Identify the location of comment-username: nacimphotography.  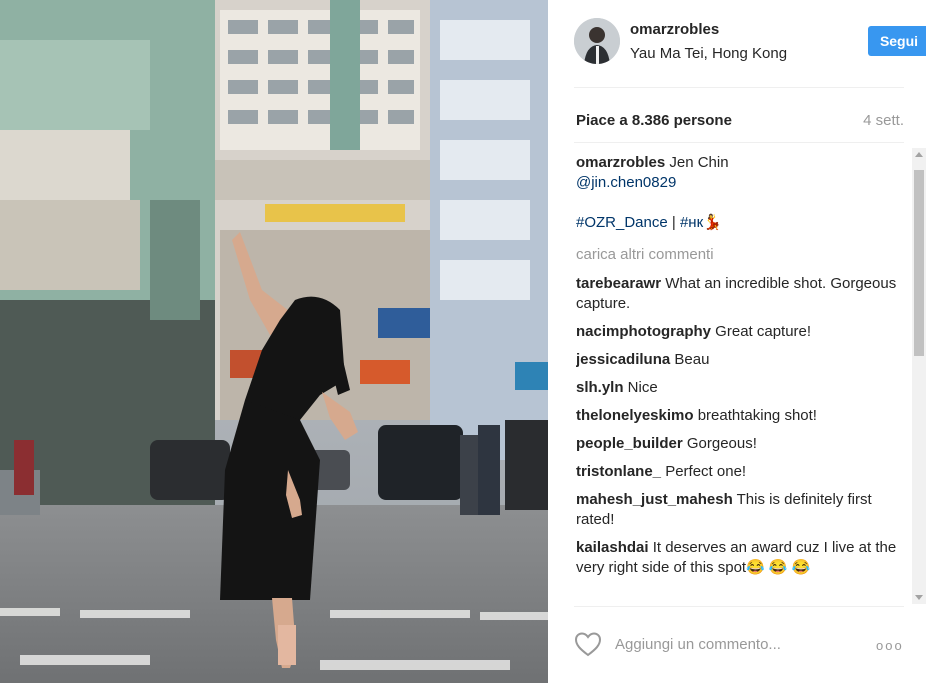
(643, 331).